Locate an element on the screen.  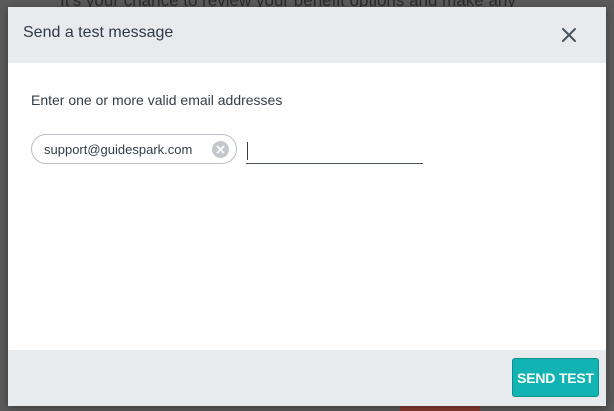
dialog-header: Send a test message is located at coordinates (307, 35).